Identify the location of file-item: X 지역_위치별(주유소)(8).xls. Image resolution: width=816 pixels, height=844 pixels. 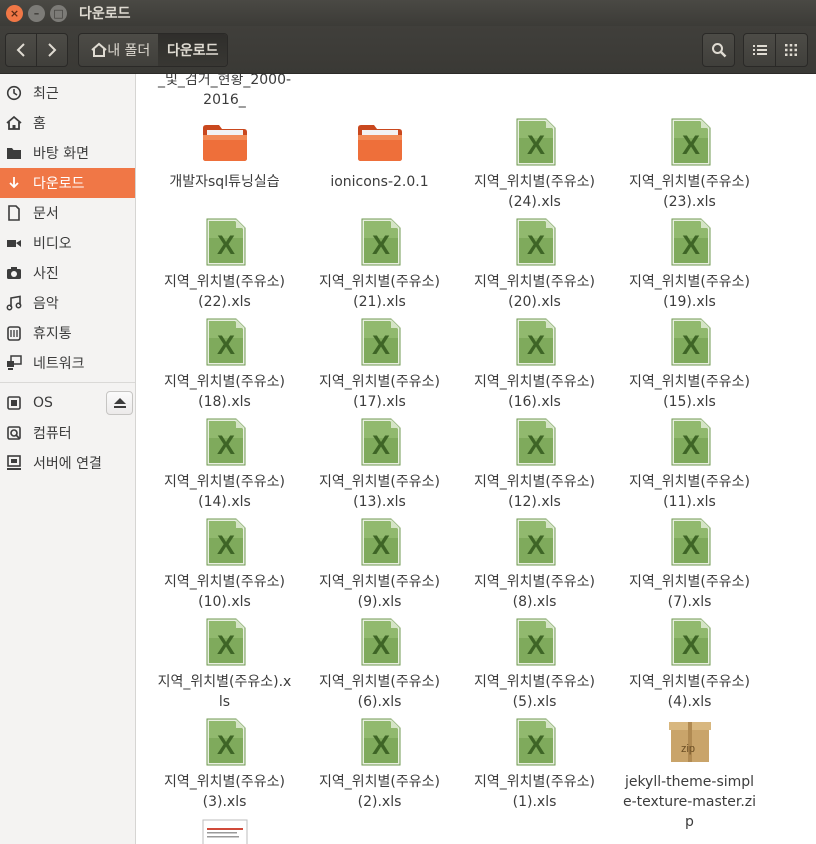
(534, 565).